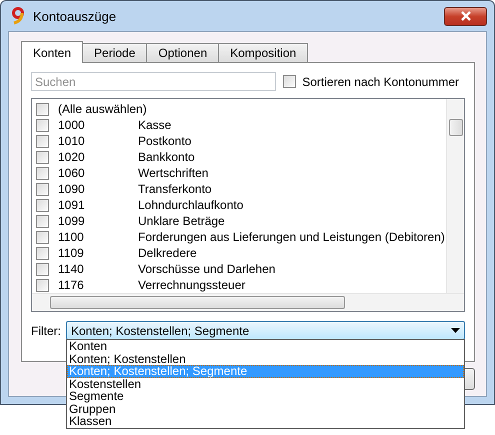 This screenshot has height=435, width=495. What do you see at coordinates (173, 173) in the screenshot?
I see `account-name: Wertschriften` at bounding box center [173, 173].